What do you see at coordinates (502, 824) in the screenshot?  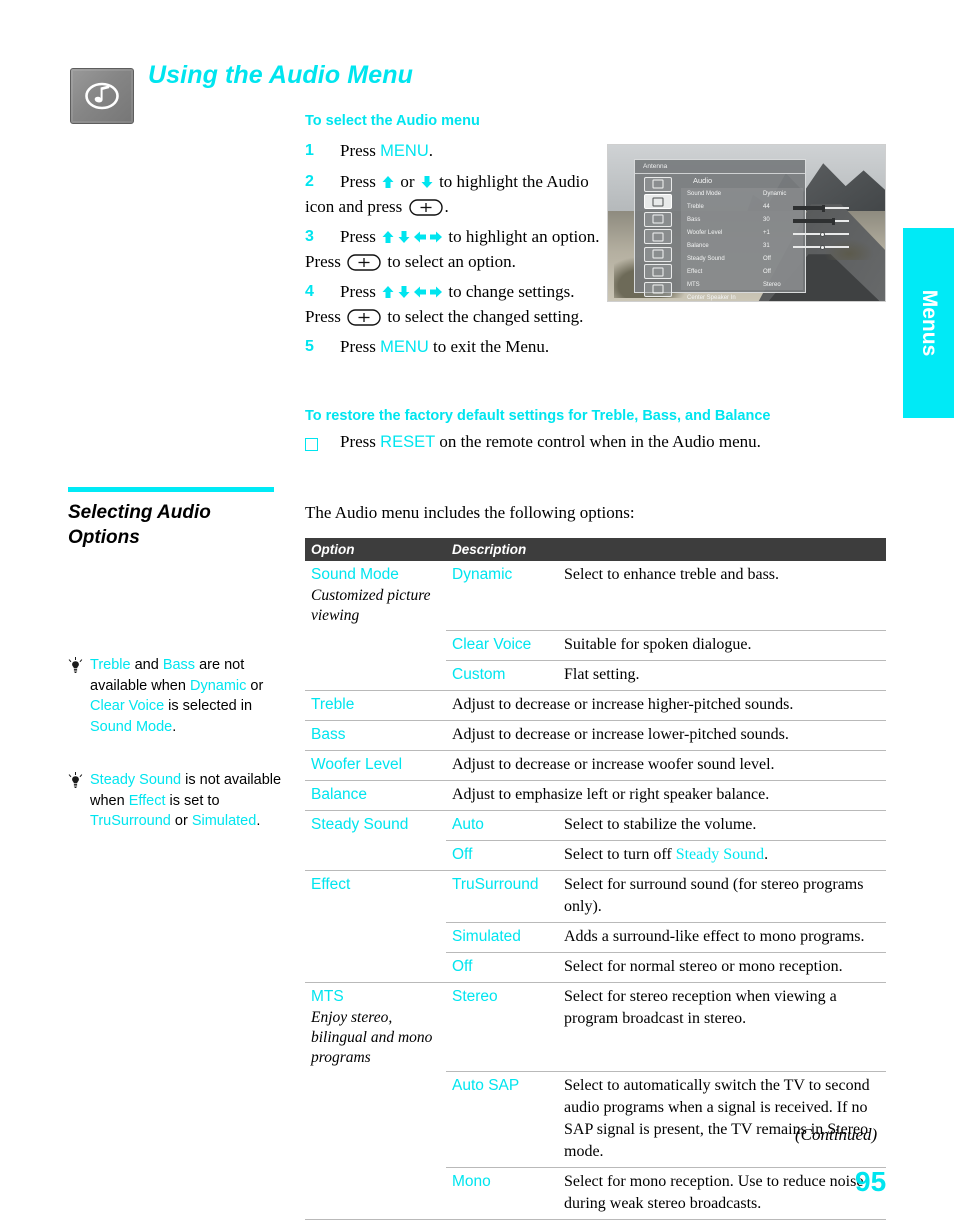 I see `cell-value: Auto` at bounding box center [502, 824].